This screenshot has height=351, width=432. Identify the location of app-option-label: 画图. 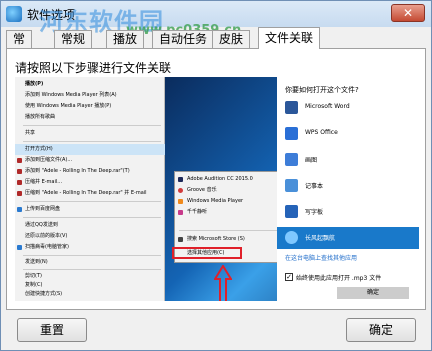
(311, 160).